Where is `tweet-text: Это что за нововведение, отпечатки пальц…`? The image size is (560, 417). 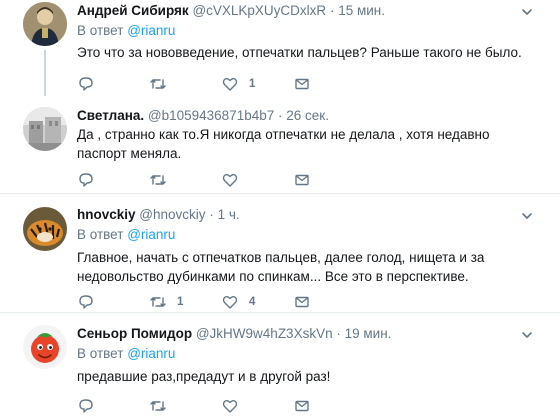
tweet-text: Это что за нововведение, отпечатки пальц… is located at coordinates (299, 52).